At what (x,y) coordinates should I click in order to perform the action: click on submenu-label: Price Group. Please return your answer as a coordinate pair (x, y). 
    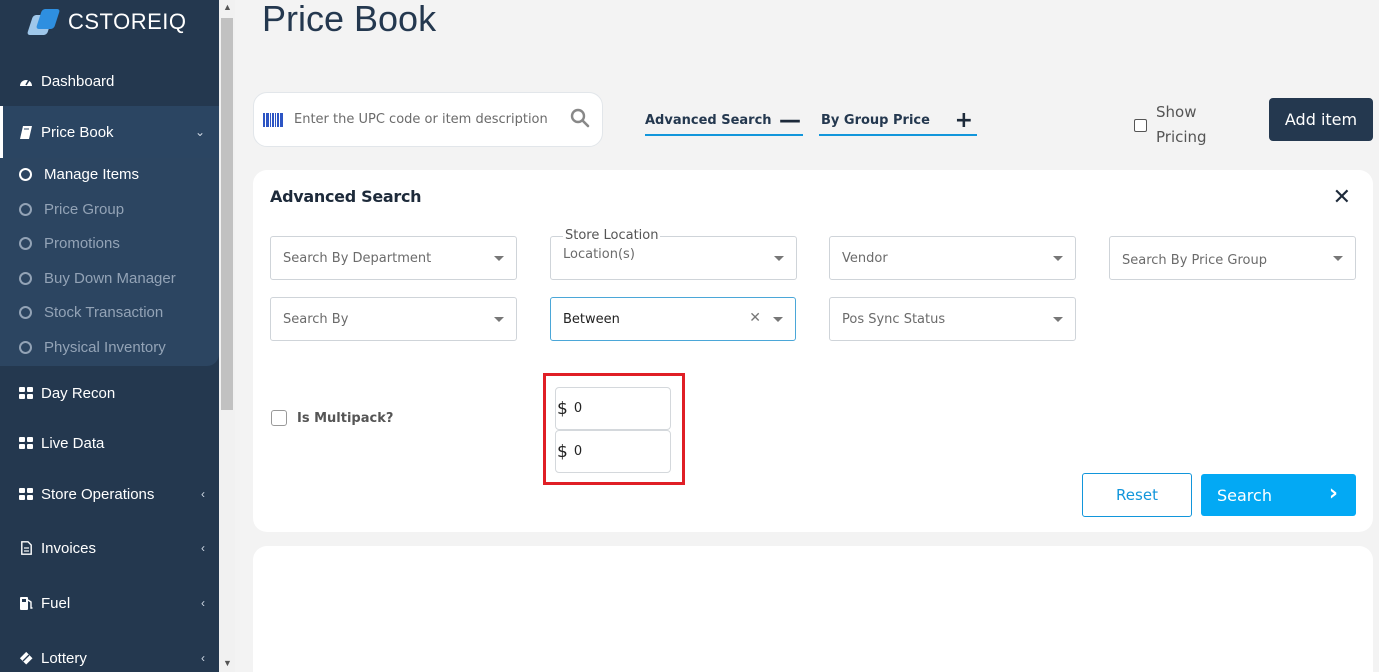
    Looking at the image, I should click on (84, 209).